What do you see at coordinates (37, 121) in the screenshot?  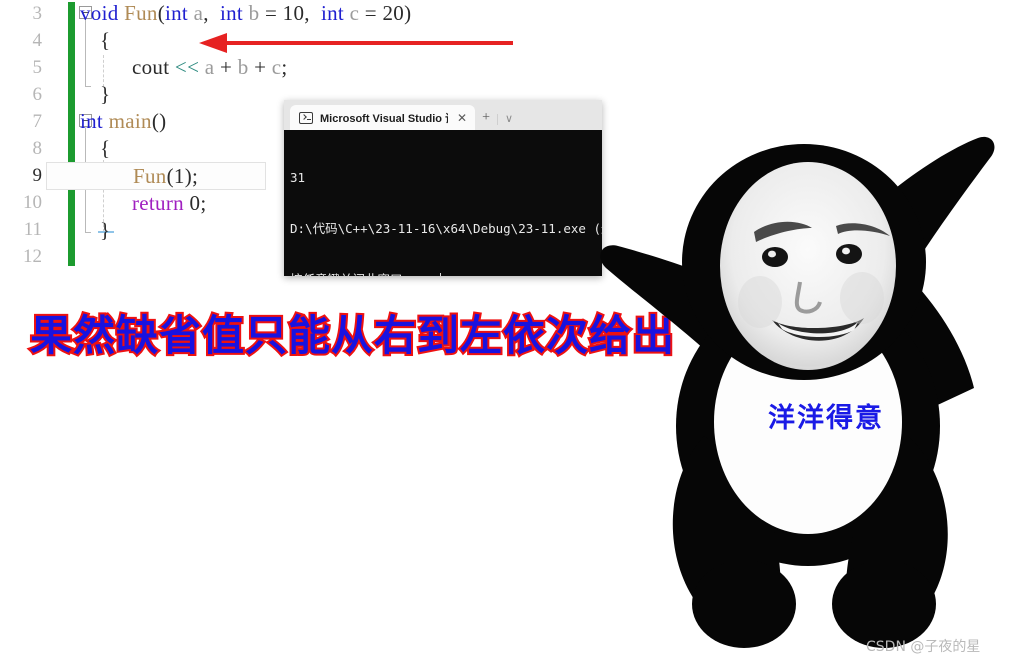 I see `line-number: 7` at bounding box center [37, 121].